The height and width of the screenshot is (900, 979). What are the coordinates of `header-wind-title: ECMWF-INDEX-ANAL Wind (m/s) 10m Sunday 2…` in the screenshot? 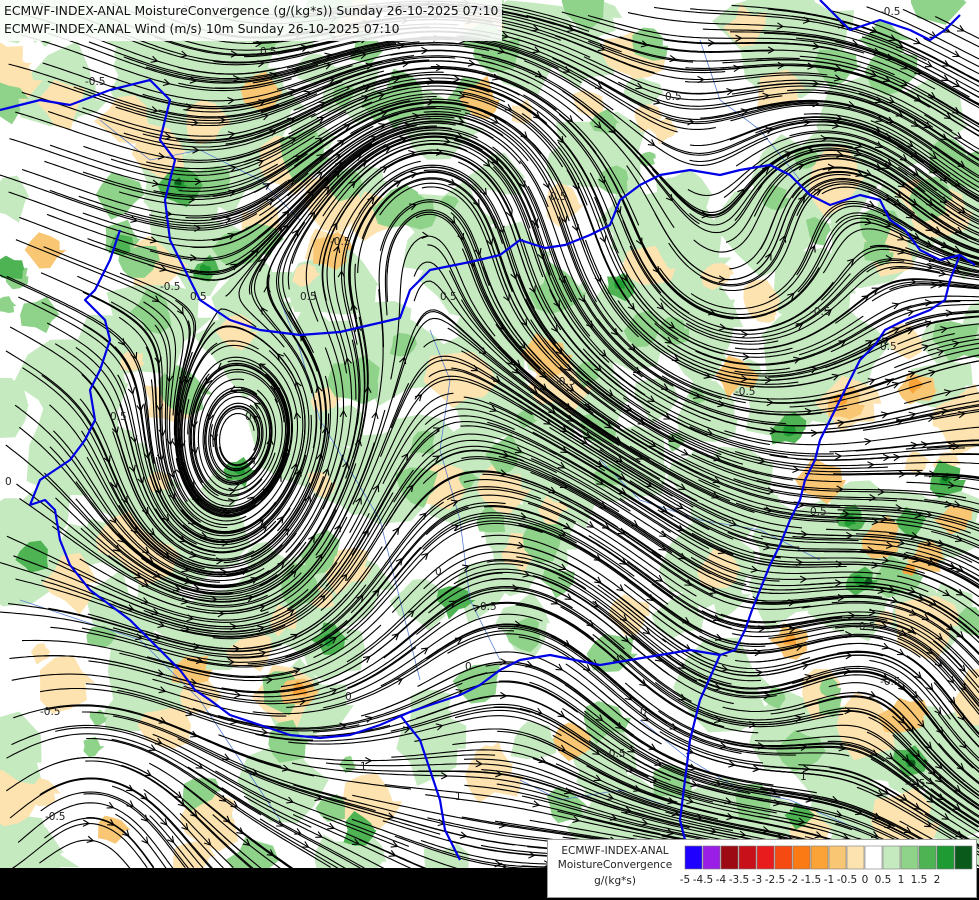 It's located at (202, 28).